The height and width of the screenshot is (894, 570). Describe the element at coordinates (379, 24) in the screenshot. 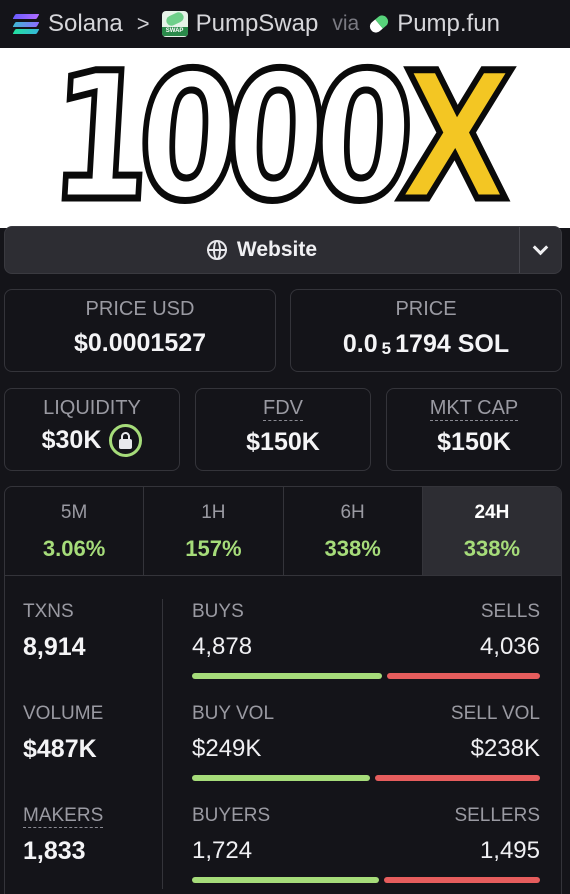

I see `pill-icon` at that location.